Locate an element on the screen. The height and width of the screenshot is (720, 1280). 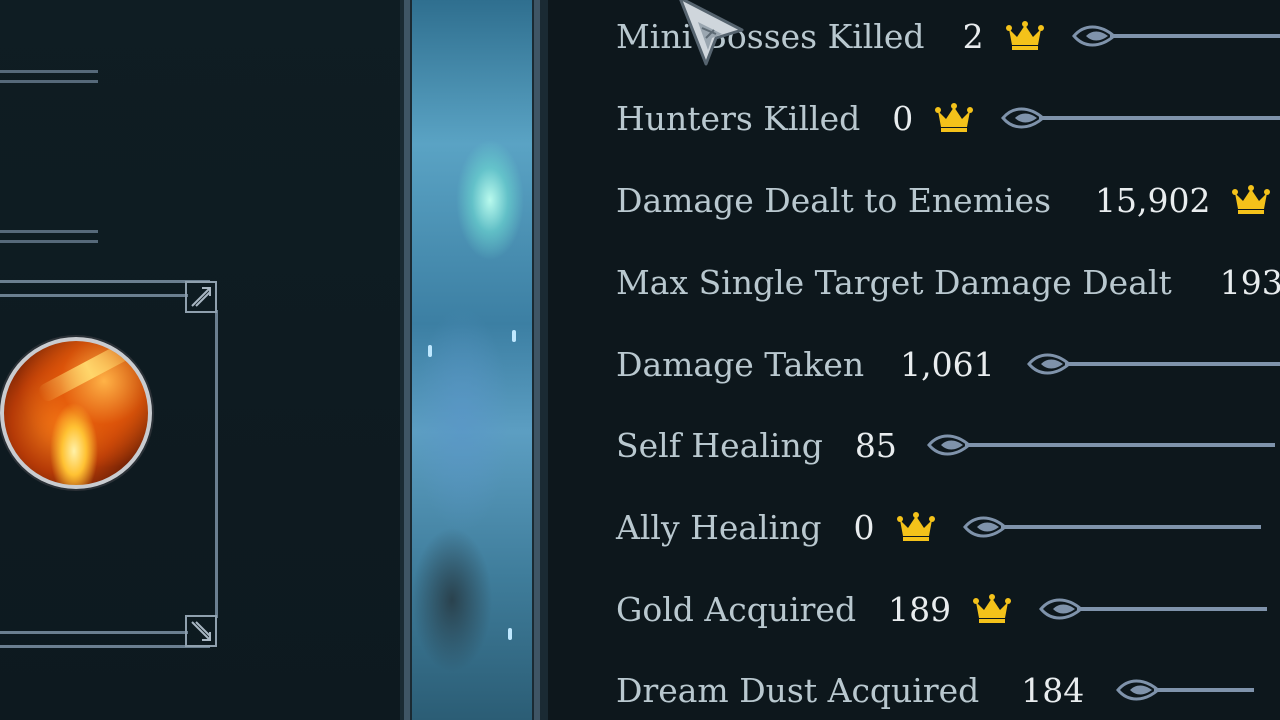
stat-row: Dream Dust Acquired 184 is located at coordinates (935, 690).